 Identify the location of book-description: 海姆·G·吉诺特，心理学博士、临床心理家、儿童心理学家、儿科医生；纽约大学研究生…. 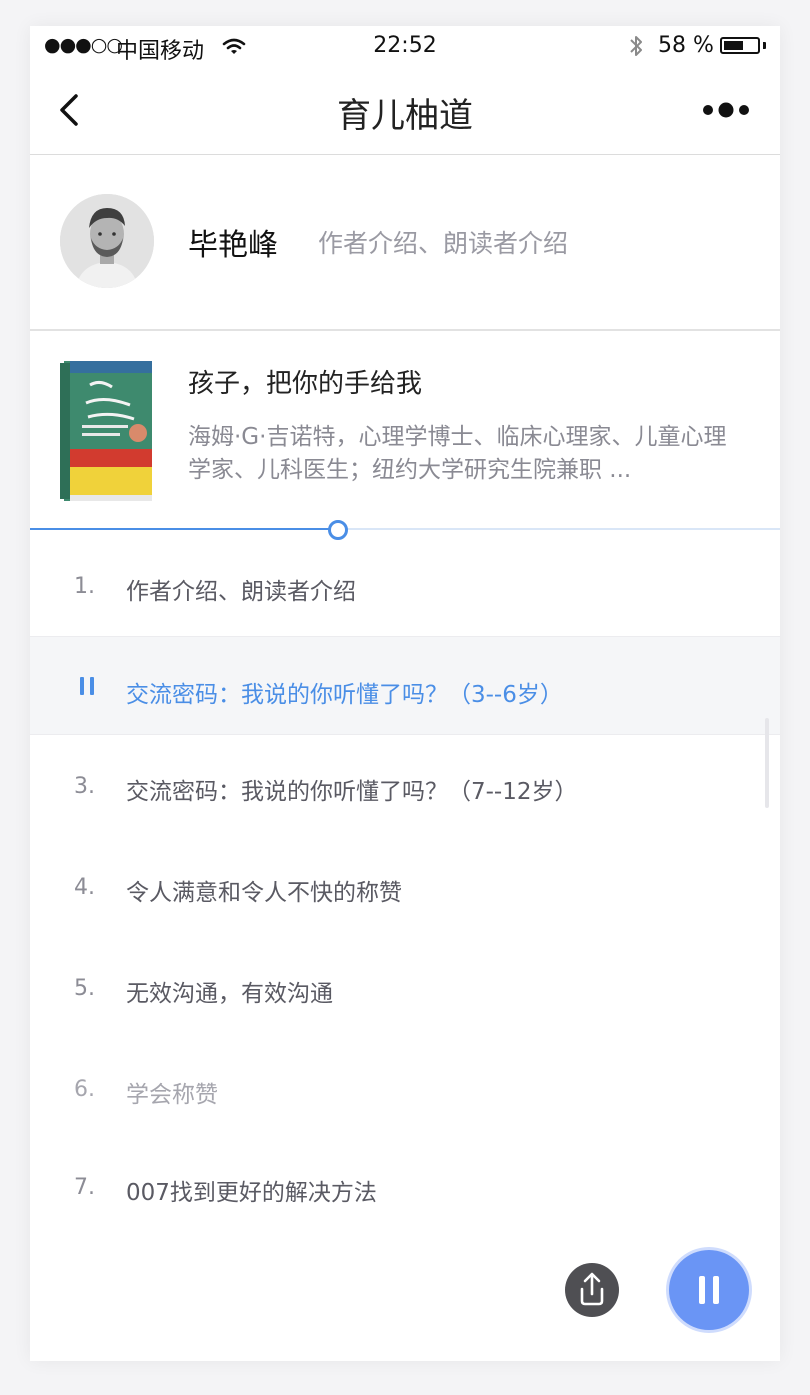
(457, 453).